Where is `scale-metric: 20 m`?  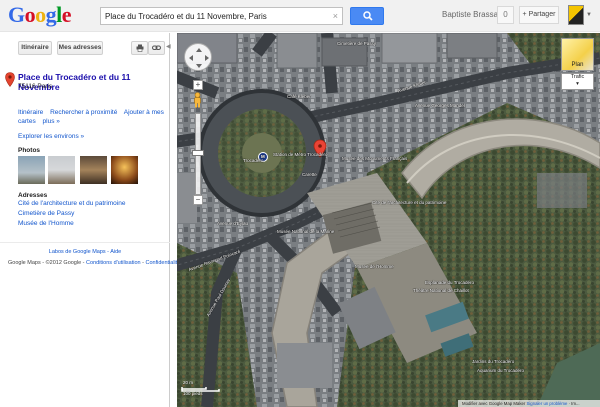
scale-metric: 20 m is located at coordinates (188, 382).